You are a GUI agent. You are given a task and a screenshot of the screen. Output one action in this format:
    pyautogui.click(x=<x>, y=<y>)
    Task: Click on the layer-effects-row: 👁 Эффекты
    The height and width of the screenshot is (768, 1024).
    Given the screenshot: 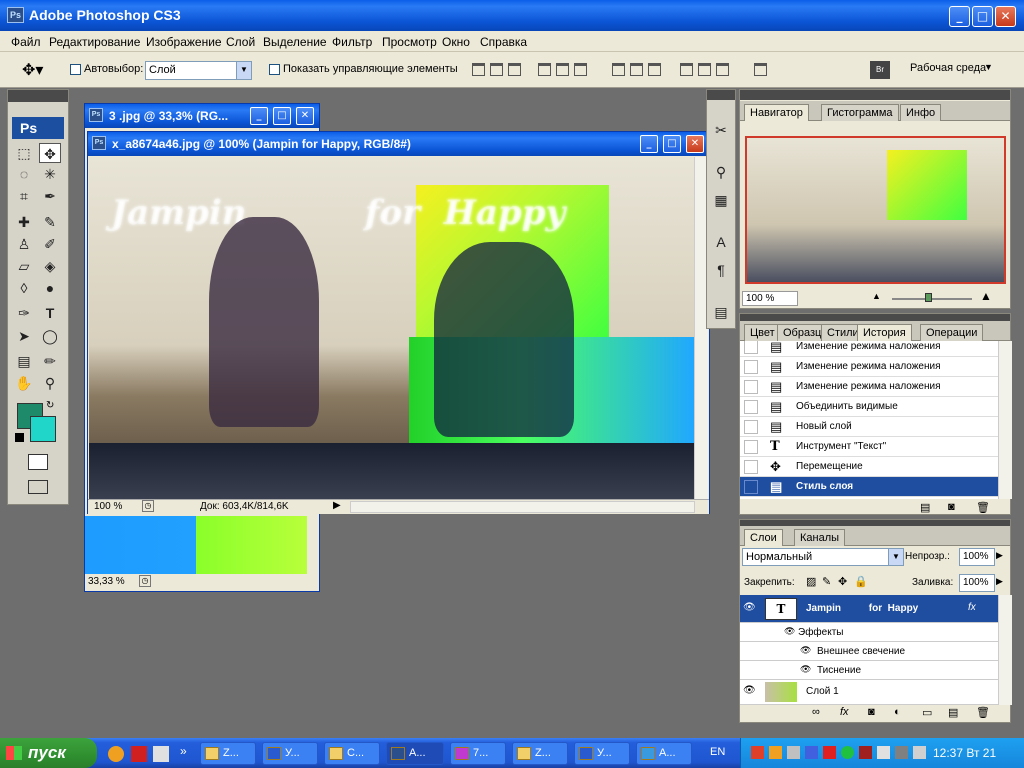 What is the action you would take?
    pyautogui.click(x=869, y=632)
    